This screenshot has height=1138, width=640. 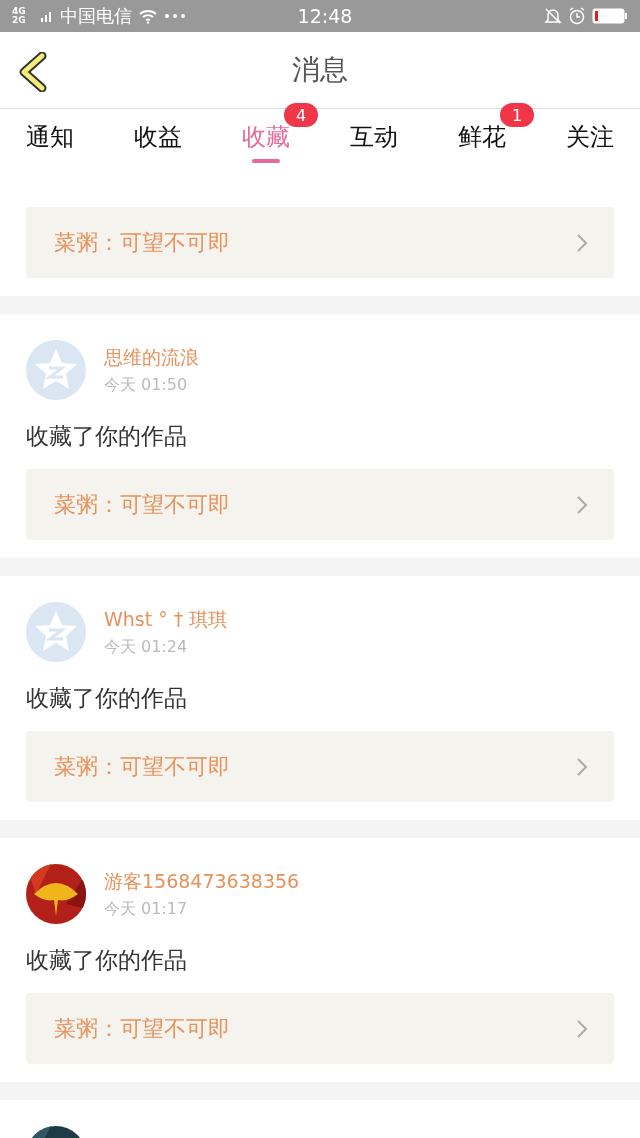 What do you see at coordinates (96, 16) in the screenshot?
I see `carrier-name: 中国电信` at bounding box center [96, 16].